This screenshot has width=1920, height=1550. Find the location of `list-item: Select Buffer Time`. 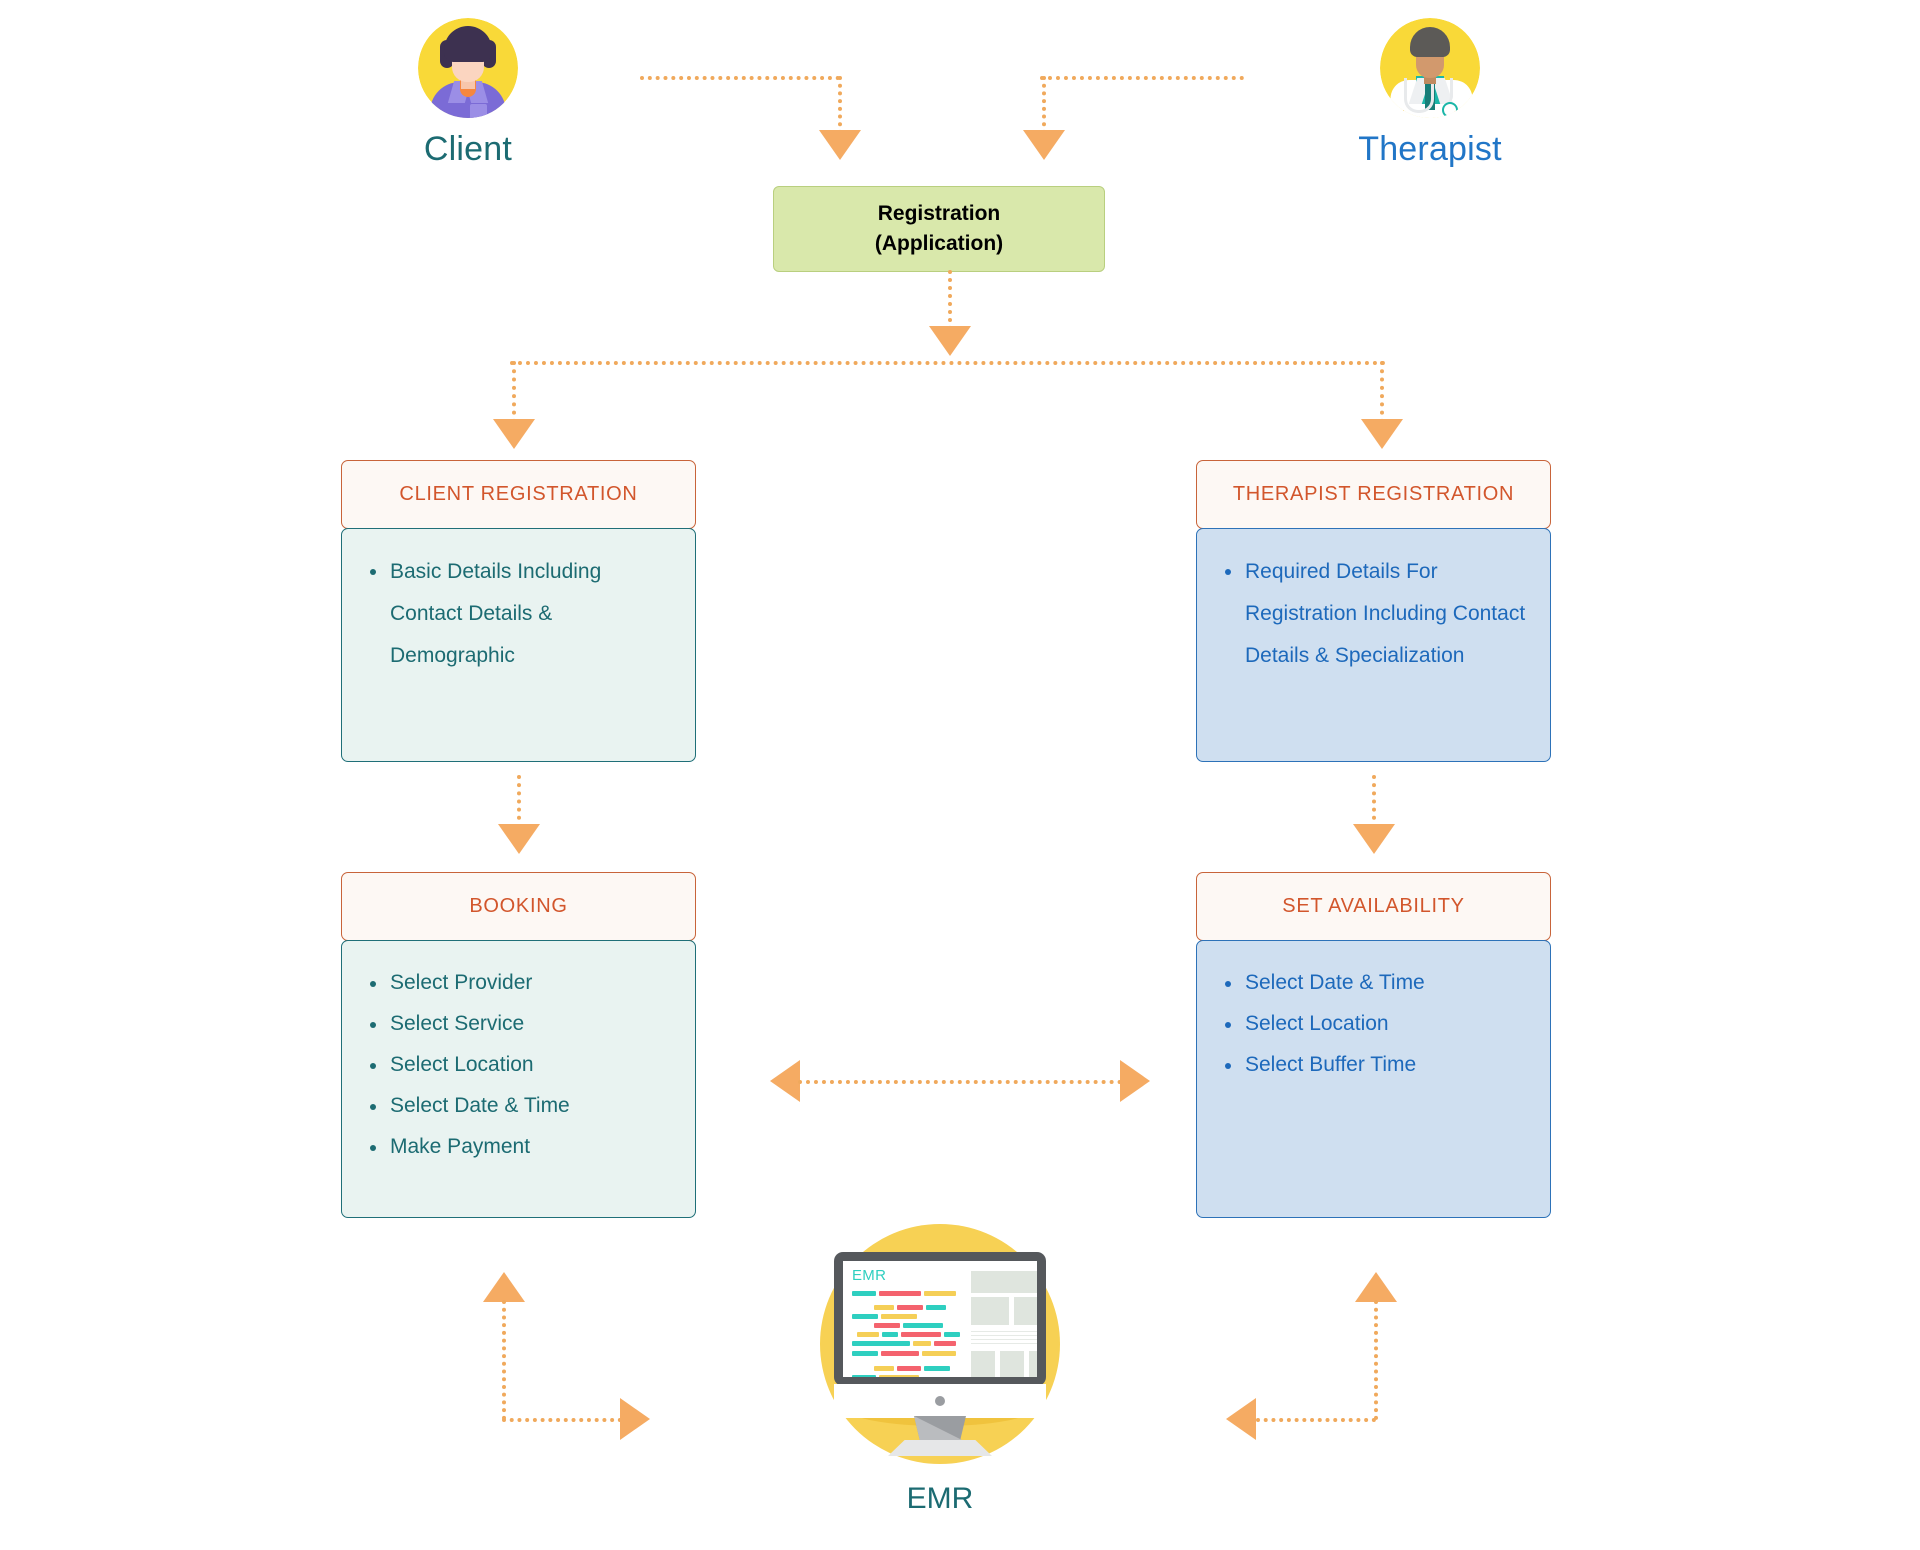

list-item: Select Buffer Time is located at coordinates (1373, 1065).